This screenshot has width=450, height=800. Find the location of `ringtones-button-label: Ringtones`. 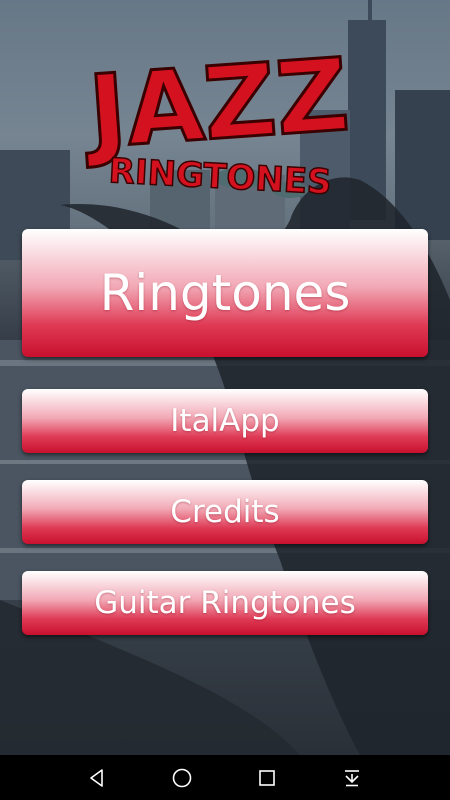

ringtones-button-label: Ringtones is located at coordinates (225, 293).